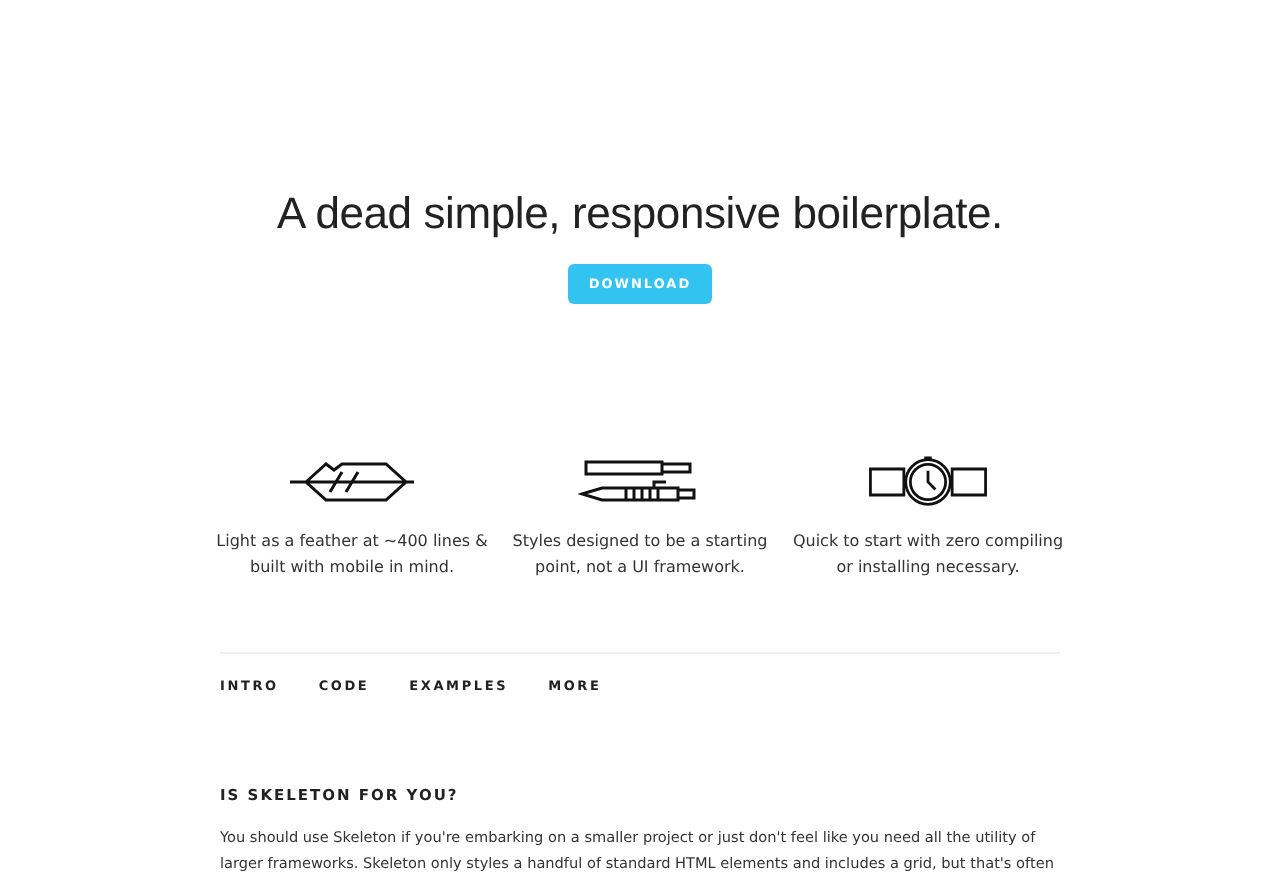  What do you see at coordinates (640, 482) in the screenshot?
I see `pens-icon` at bounding box center [640, 482].